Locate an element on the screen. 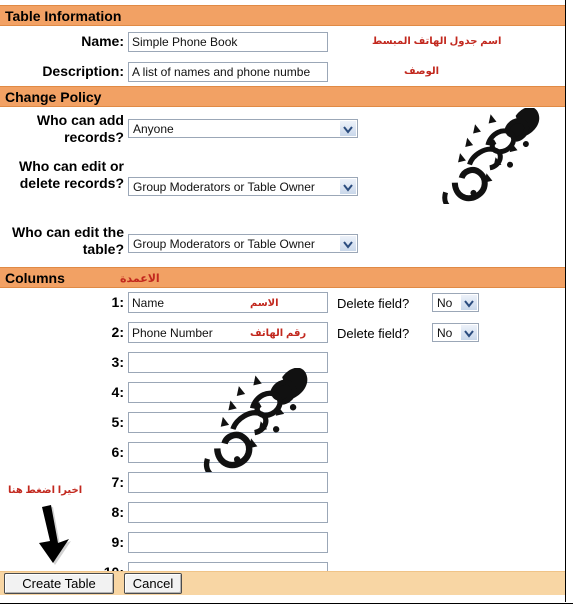  section-title-table-information: Table Information is located at coordinates (63, 16).